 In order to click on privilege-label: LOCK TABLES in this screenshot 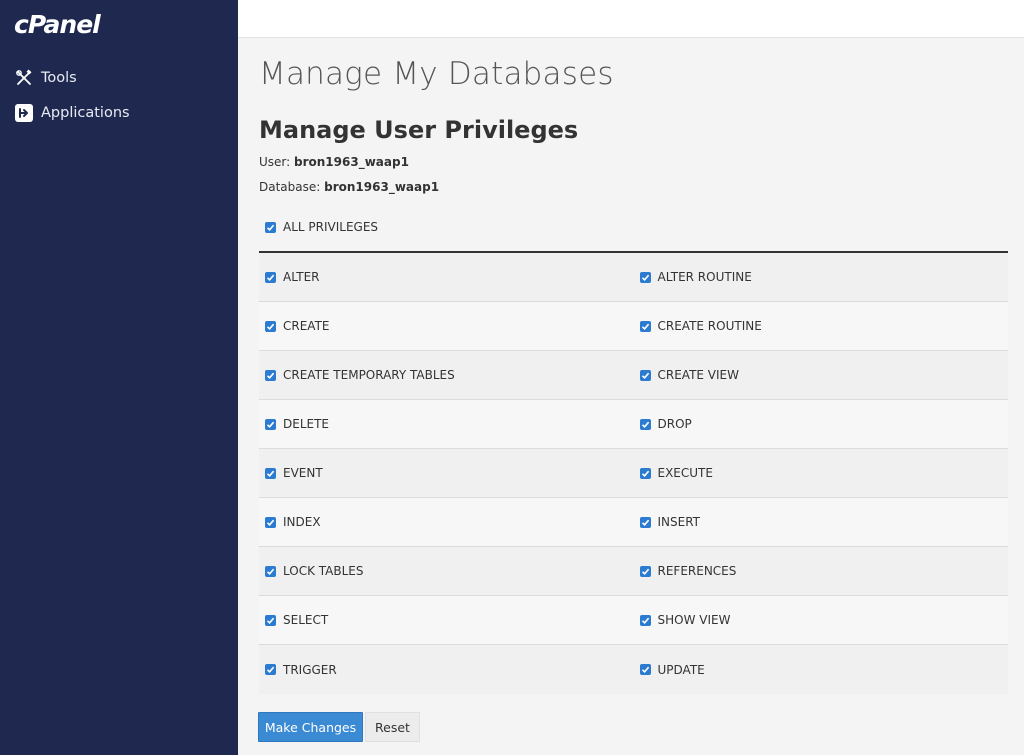, I will do `click(323, 571)`.